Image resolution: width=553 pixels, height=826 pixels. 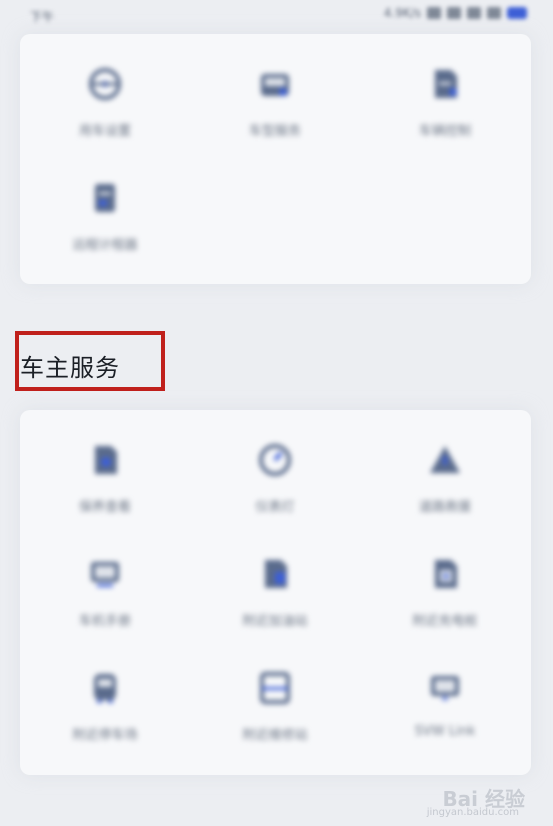 What do you see at coordinates (104, 131) in the screenshot?
I see `tile-label: 用车设置` at bounding box center [104, 131].